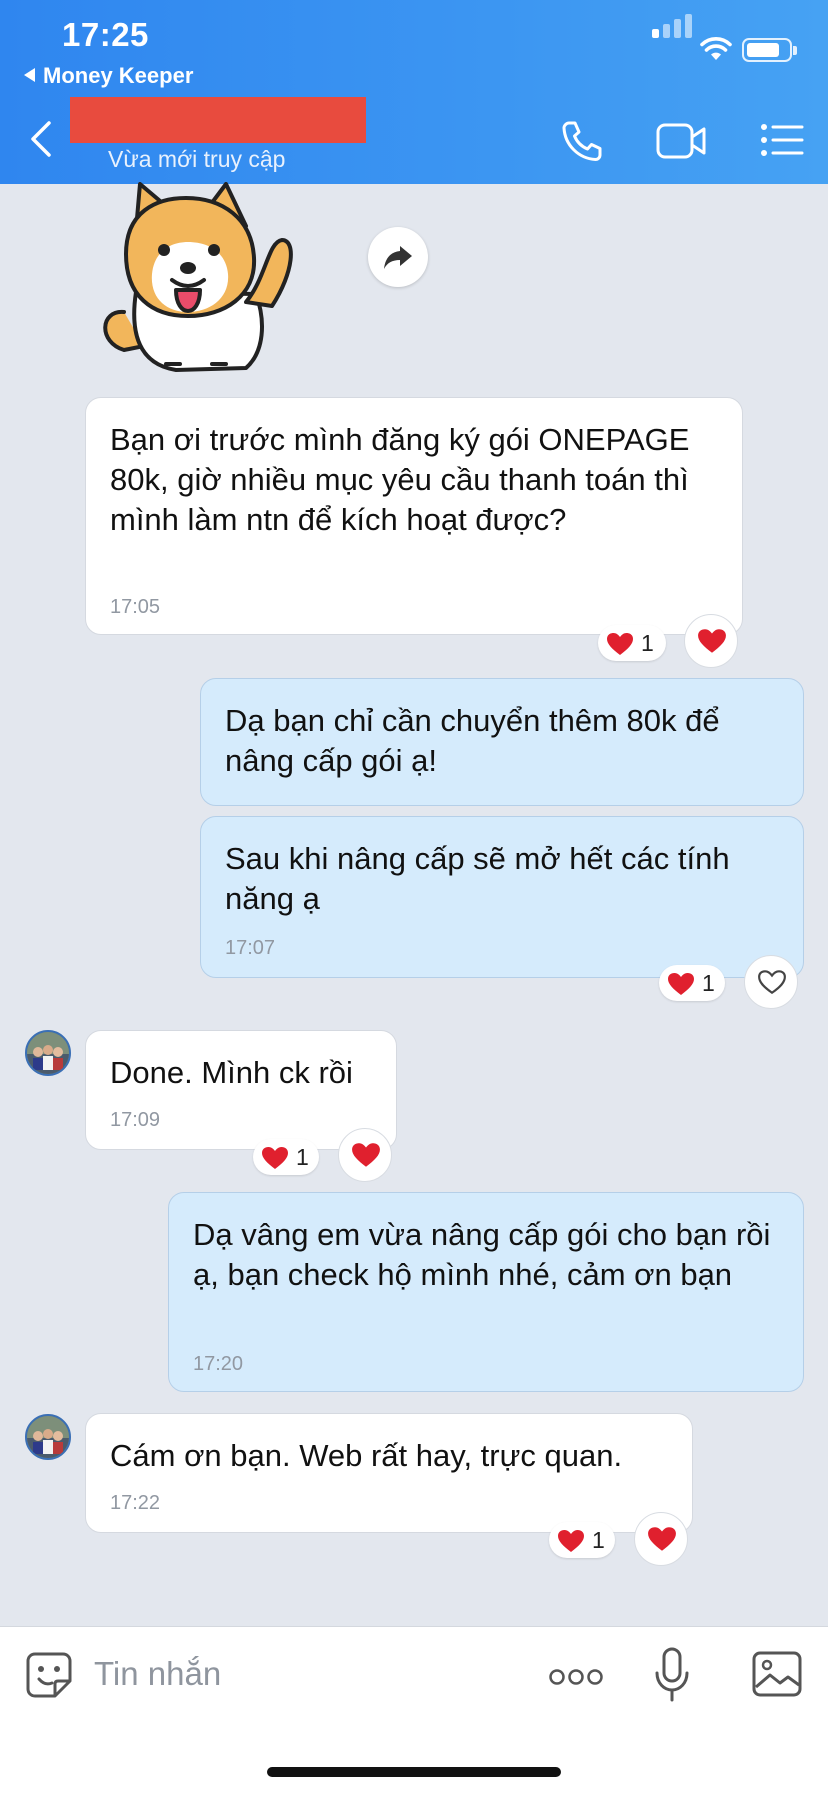 This screenshot has width=828, height=1793. What do you see at coordinates (218, 120) in the screenshot?
I see `redacted-contact-name` at bounding box center [218, 120].